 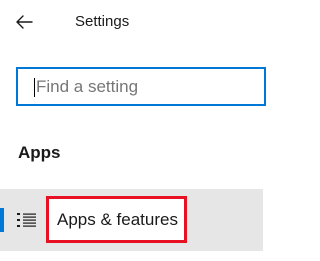 What do you see at coordinates (148, 86) in the screenshot?
I see `search-input` at bounding box center [148, 86].